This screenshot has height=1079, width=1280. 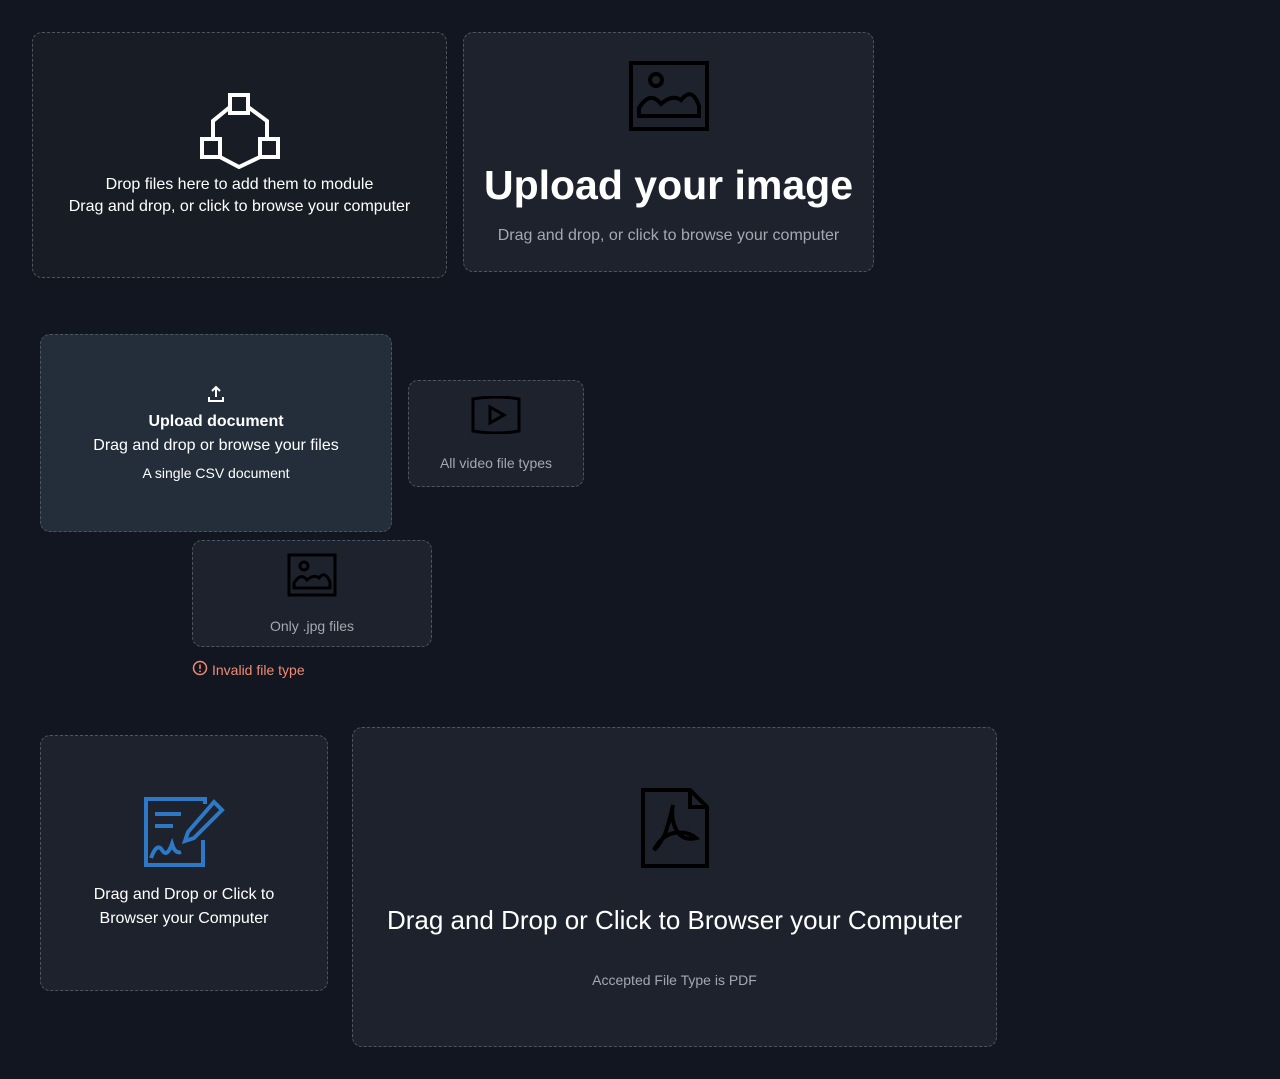 What do you see at coordinates (216, 396) in the screenshot?
I see `upload-icon` at bounding box center [216, 396].